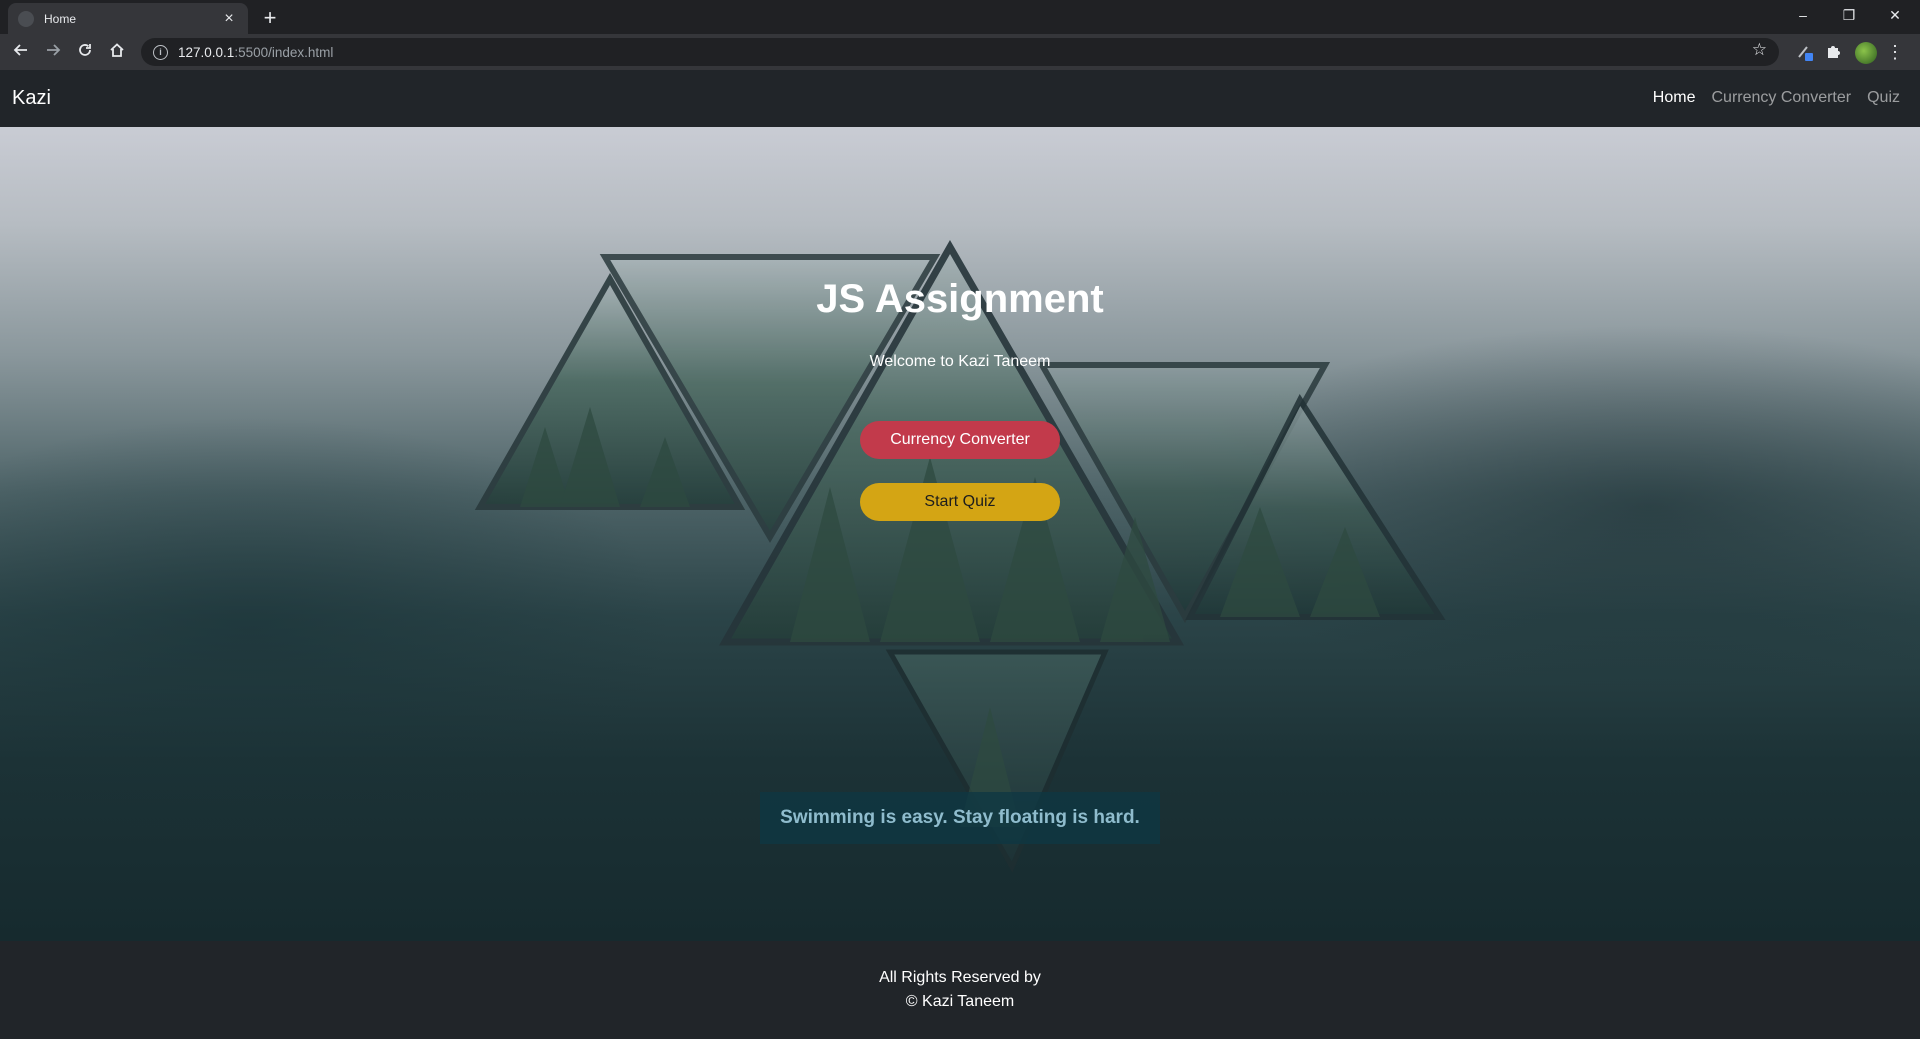 The image size is (1920, 1039). Describe the element at coordinates (1895, 15) in the screenshot. I see `close-window-icon: ✕` at that location.